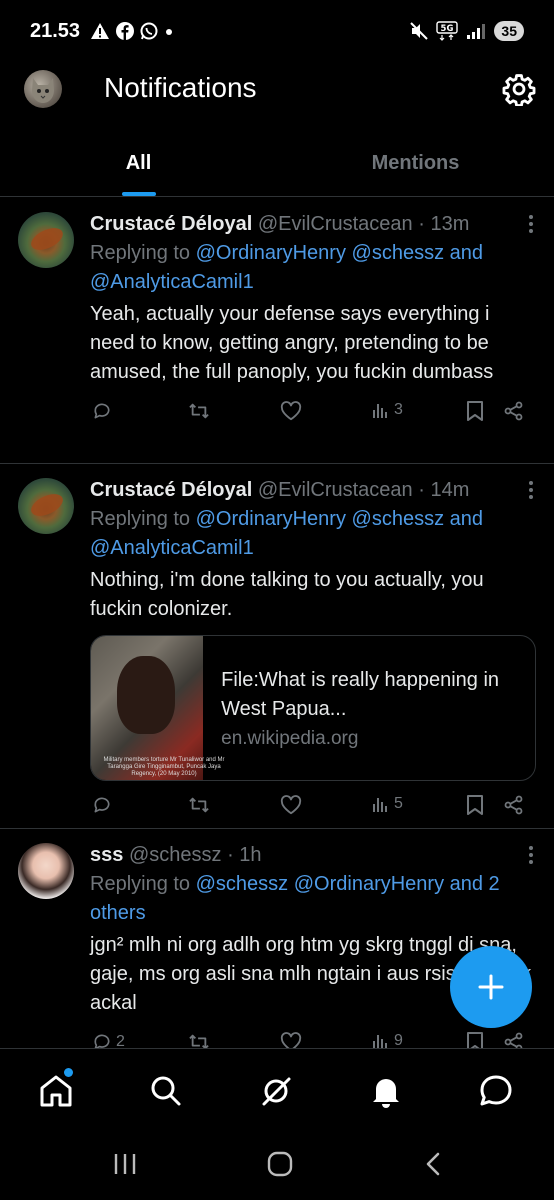  What do you see at coordinates (277, 91) in the screenshot?
I see `top-app-bar: Notifications` at bounding box center [277, 91].